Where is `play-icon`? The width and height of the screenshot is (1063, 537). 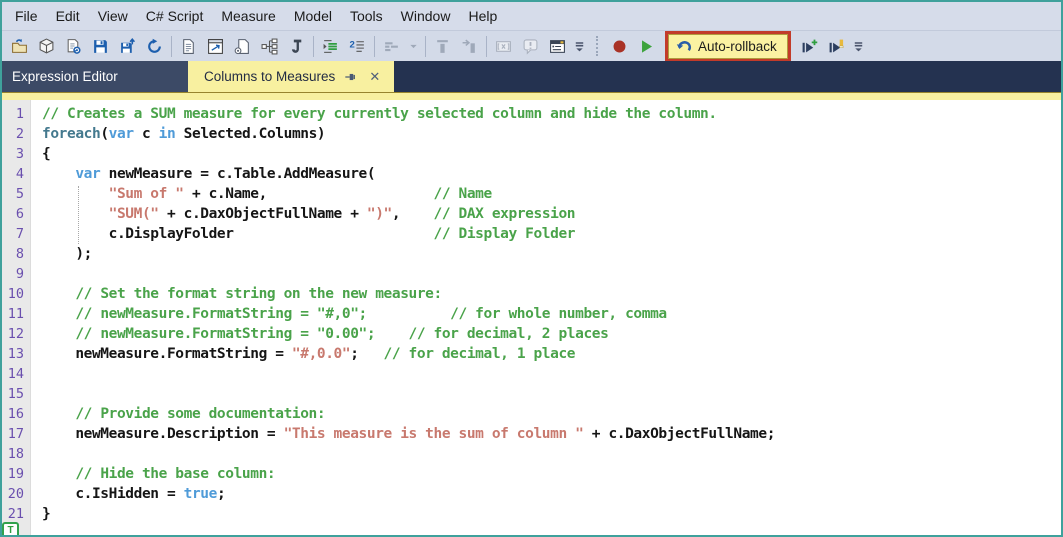 play-icon is located at coordinates (646, 46).